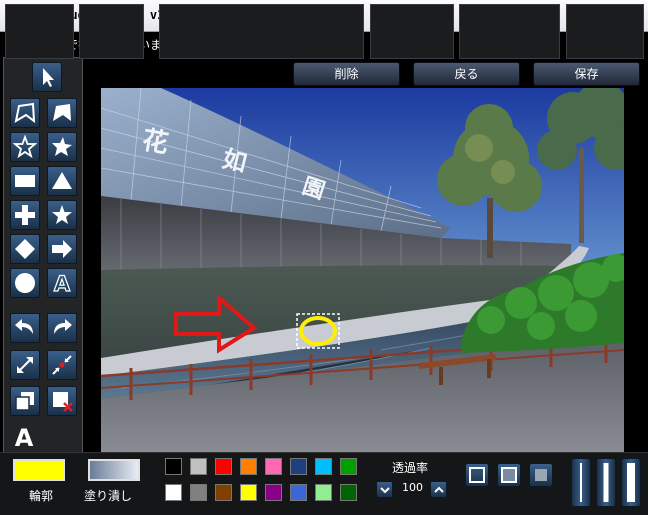 The image size is (648, 515). I want to click on bring-front-icon, so click(24, 401).